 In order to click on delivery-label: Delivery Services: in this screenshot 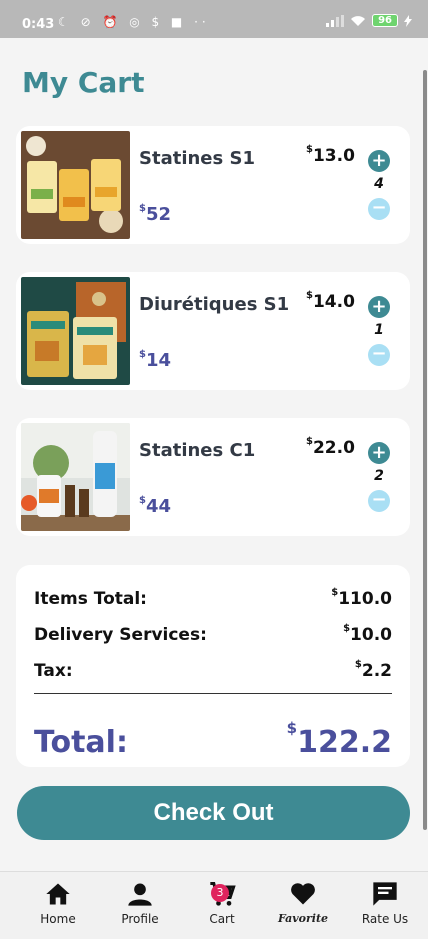, I will do `click(120, 635)`.